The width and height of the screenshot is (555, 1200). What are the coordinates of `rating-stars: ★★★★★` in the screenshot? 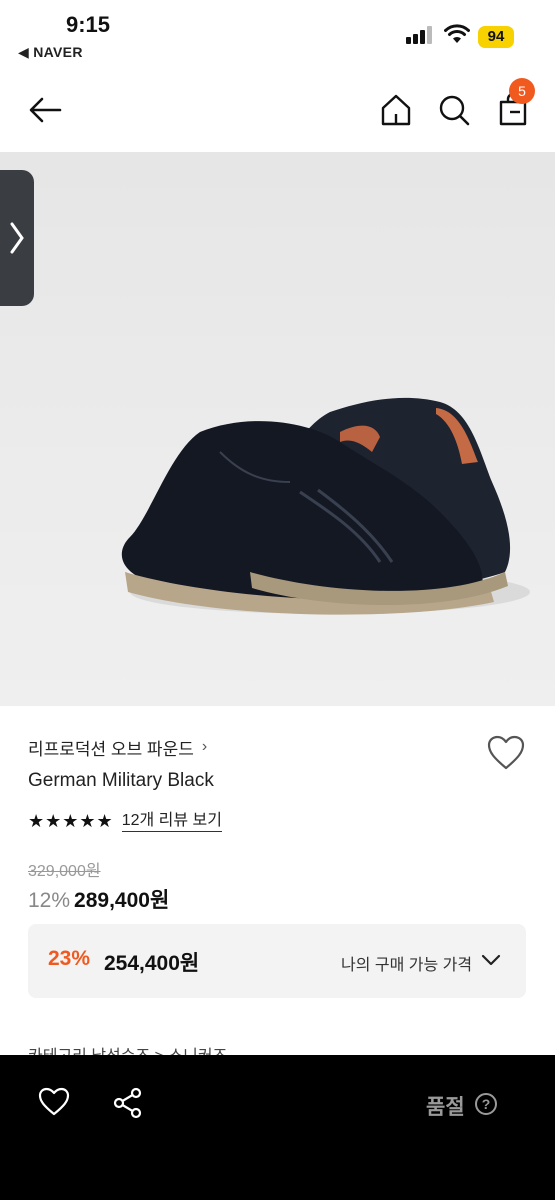 It's located at (71, 820).